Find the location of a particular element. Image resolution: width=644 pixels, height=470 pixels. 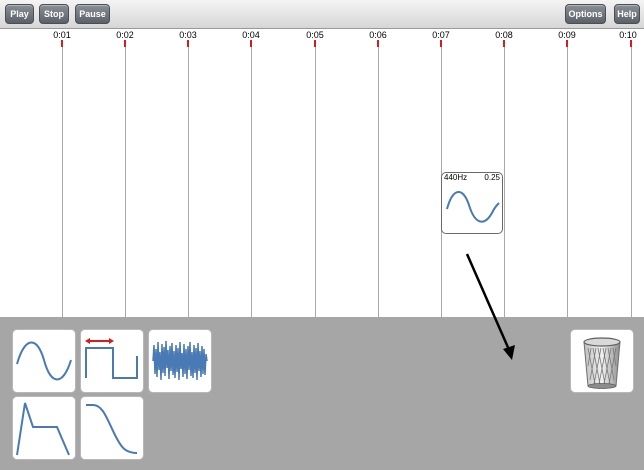

square-wave-tile is located at coordinates (112, 361).